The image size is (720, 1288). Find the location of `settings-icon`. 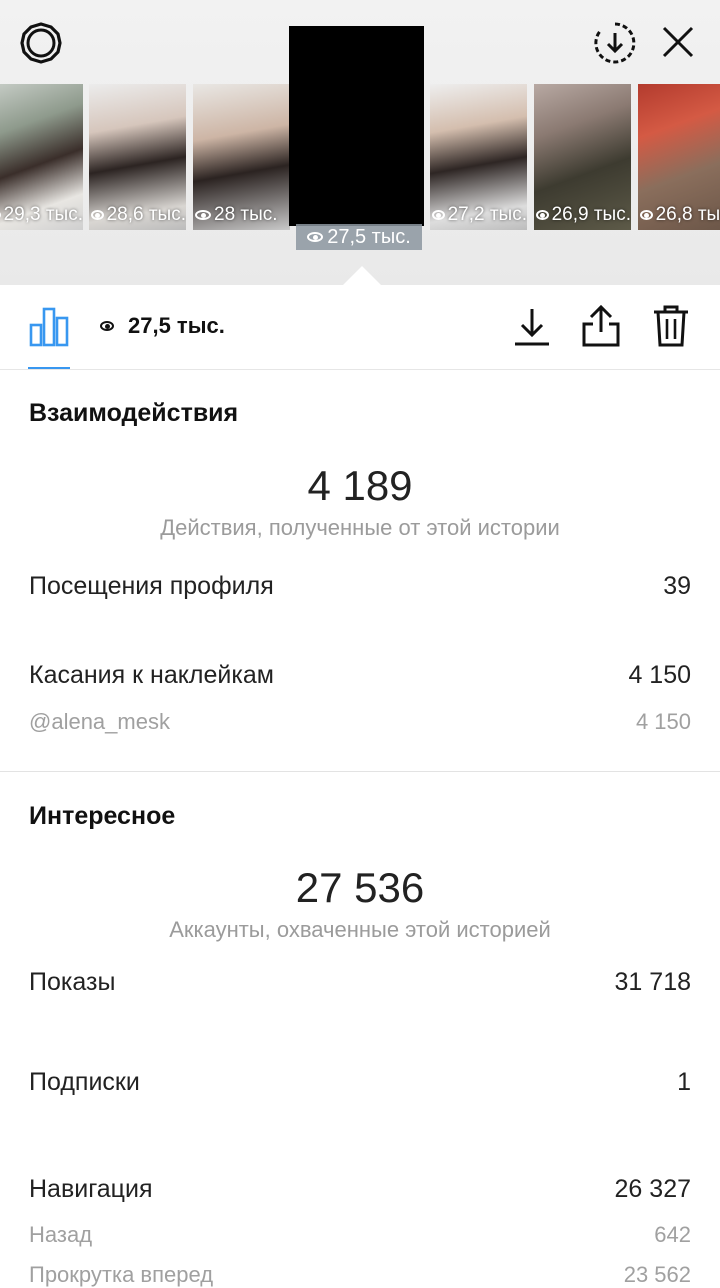

settings-icon is located at coordinates (41, 43).